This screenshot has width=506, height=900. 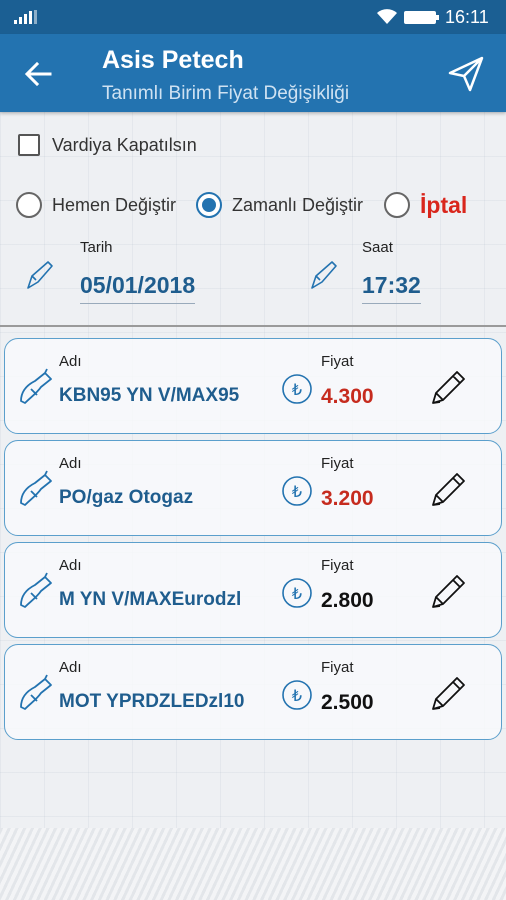 I want to click on product-name: PO/gaz Otogaz, so click(x=126, y=497).